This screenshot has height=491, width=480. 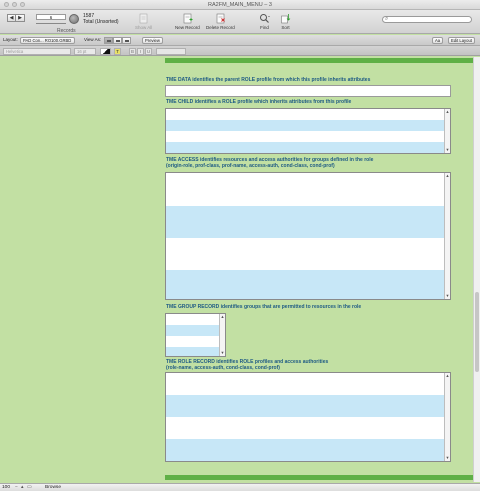 What do you see at coordinates (264, 27) in the screenshot?
I see `find-label: Find` at bounding box center [264, 27].